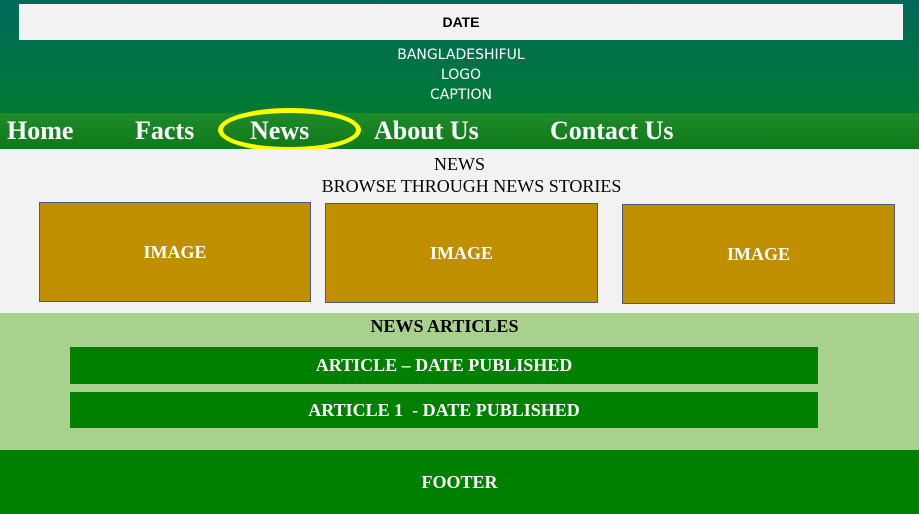  Describe the element at coordinates (444, 365) in the screenshot. I see `article-item: ARTICLE – DATE PUBLISHED` at that location.